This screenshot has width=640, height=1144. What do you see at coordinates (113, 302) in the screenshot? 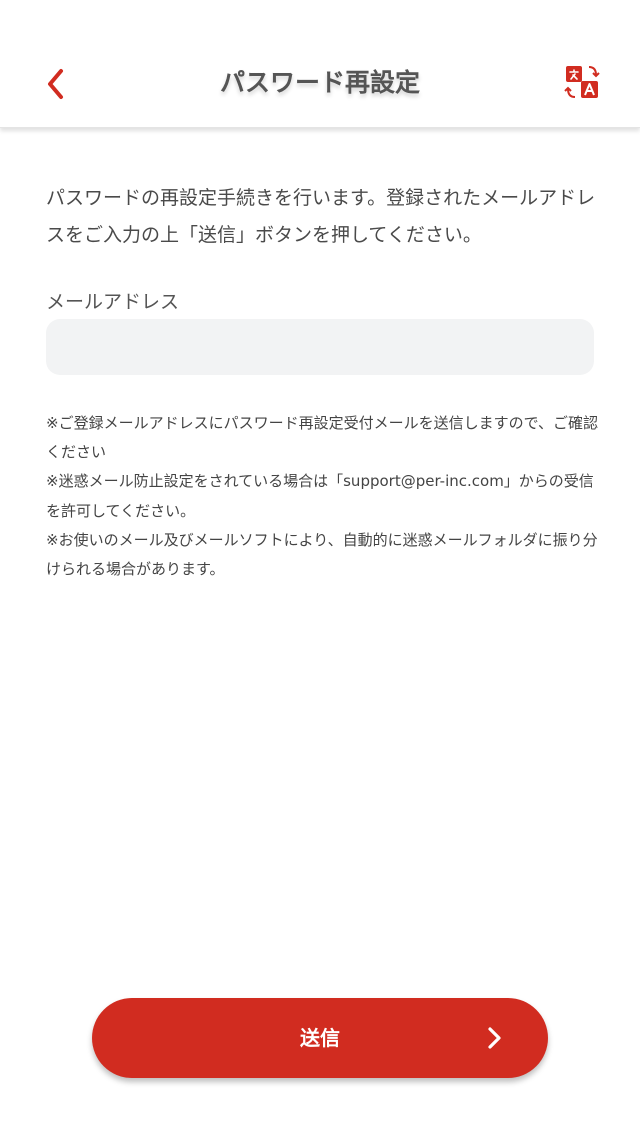
I see `email-label: メールアドレス` at bounding box center [113, 302].